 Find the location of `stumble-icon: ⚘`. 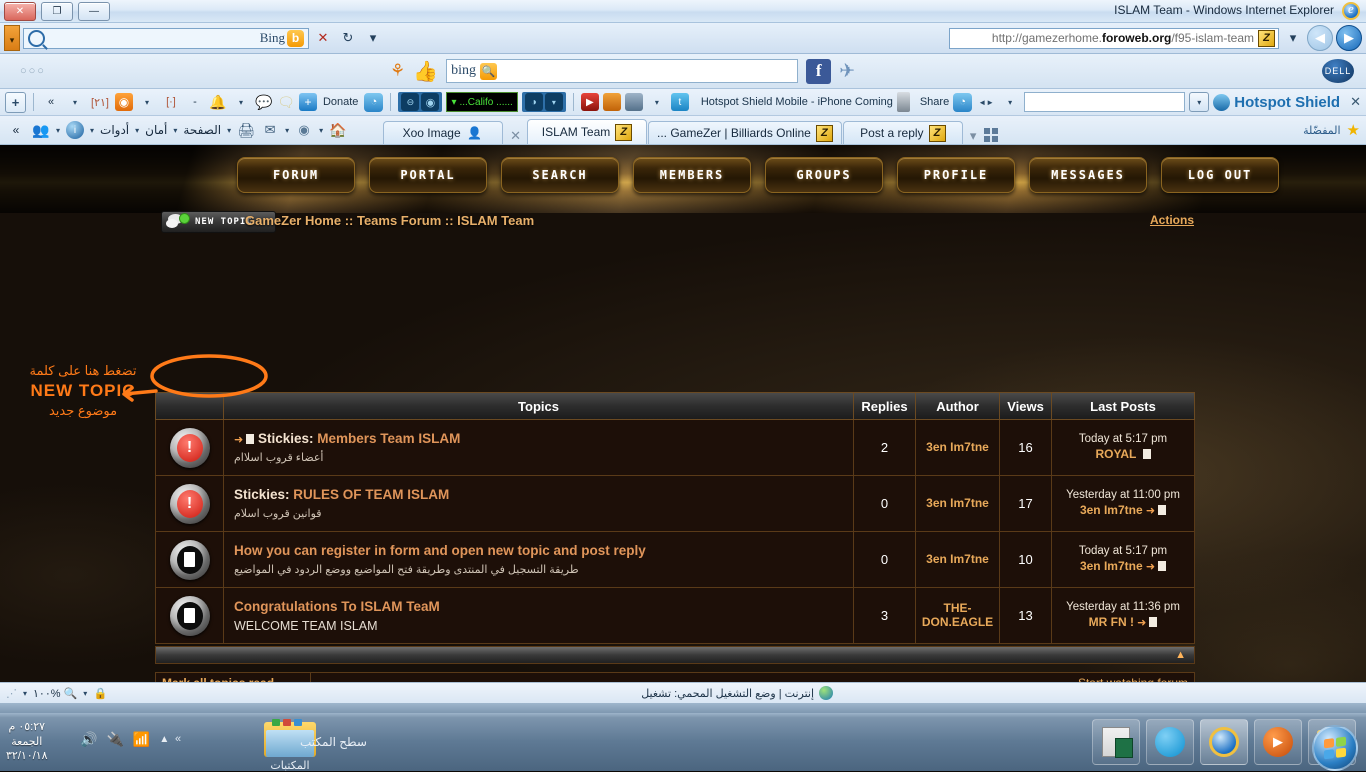

stumble-icon: ⚘ is located at coordinates (397, 71).